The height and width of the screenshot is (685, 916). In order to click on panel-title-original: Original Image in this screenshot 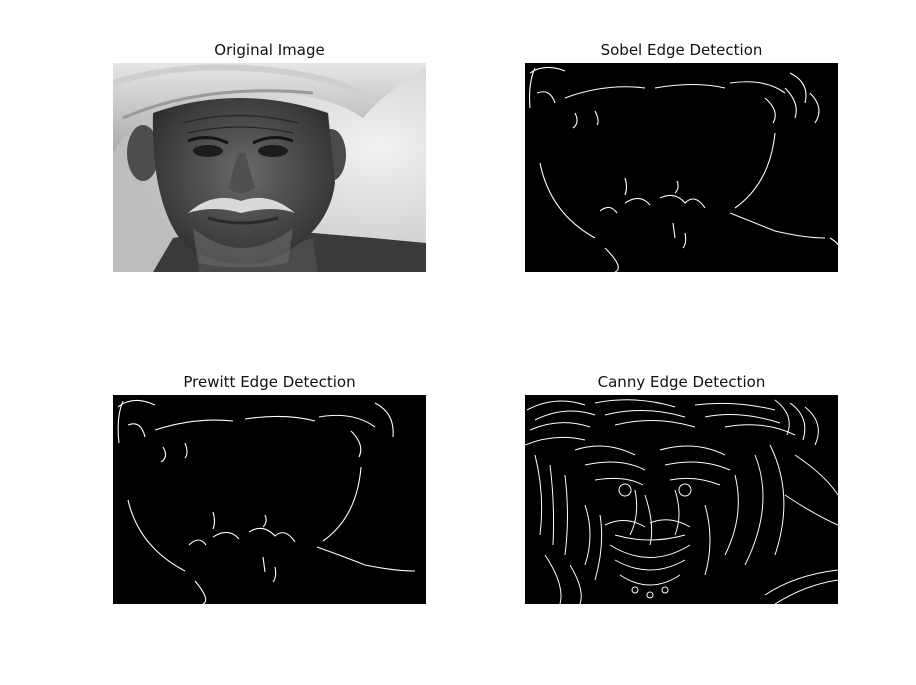, I will do `click(269, 50)`.